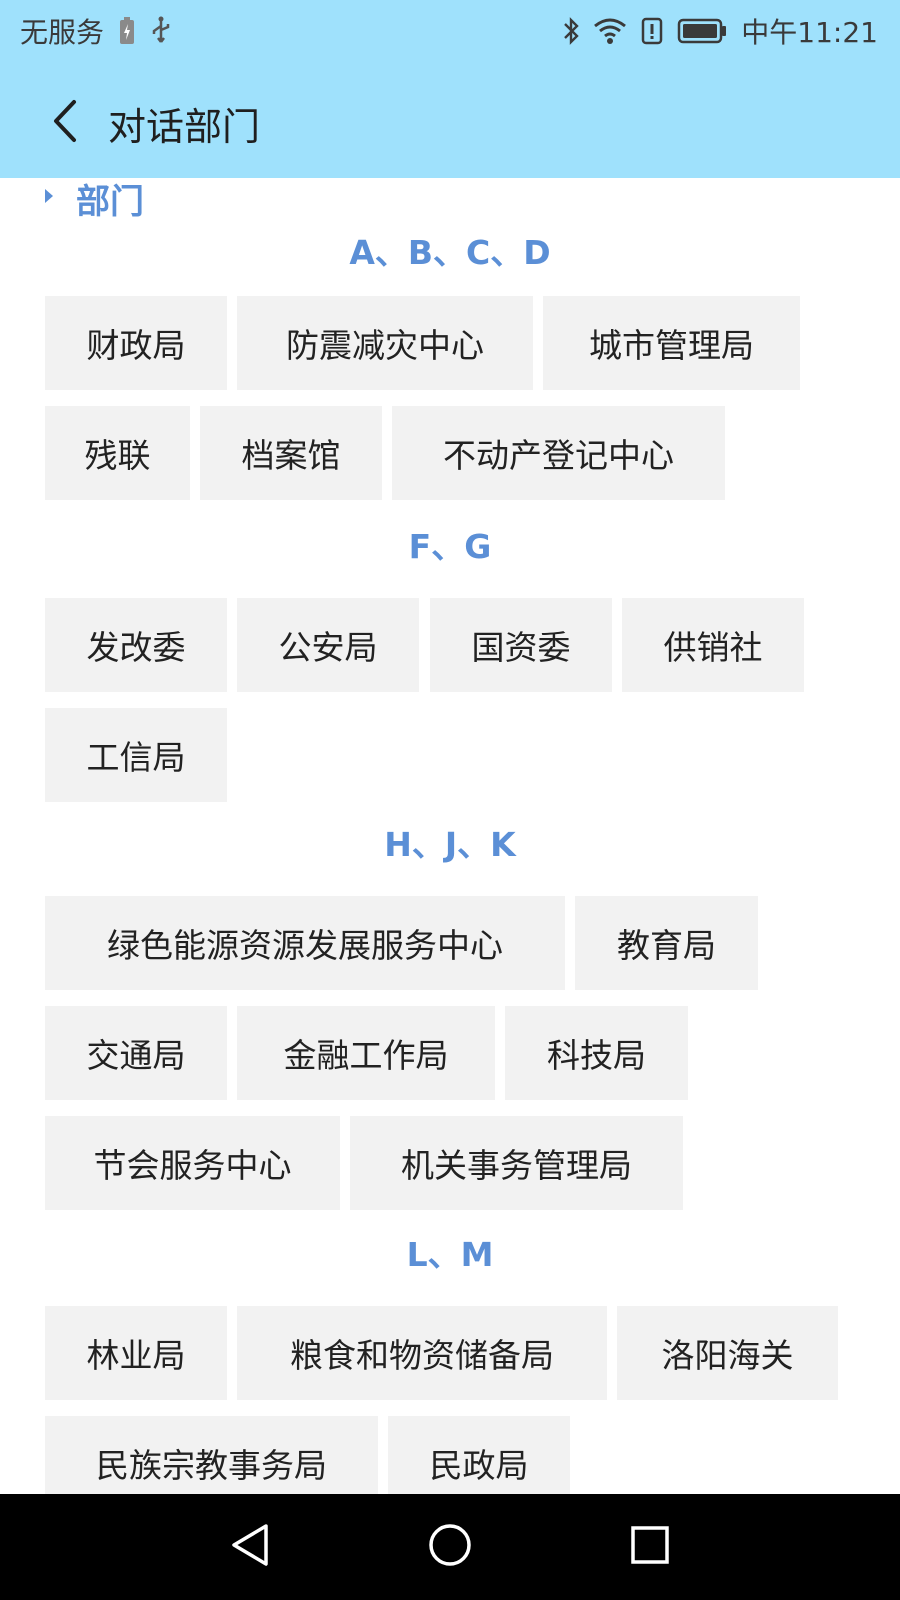  What do you see at coordinates (366, 1053) in the screenshot?
I see `department-chip: 金融工作局` at bounding box center [366, 1053].